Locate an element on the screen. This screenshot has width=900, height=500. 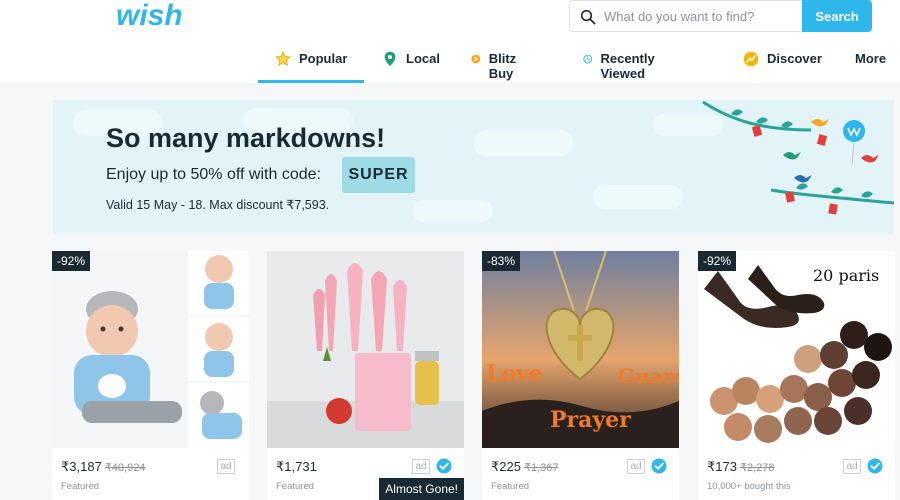
price: ₹173 ₹2,278 is located at coordinates (741, 467).